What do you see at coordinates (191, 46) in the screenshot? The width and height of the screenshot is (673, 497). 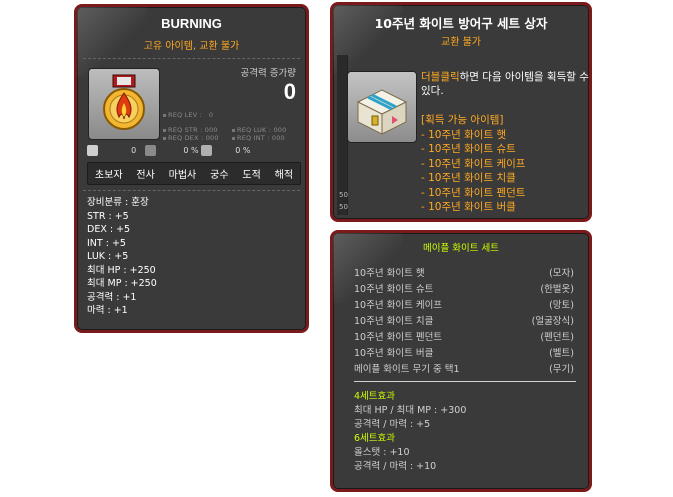 I see `item-subtitle: 고유 아이템, 교환 불가` at bounding box center [191, 46].